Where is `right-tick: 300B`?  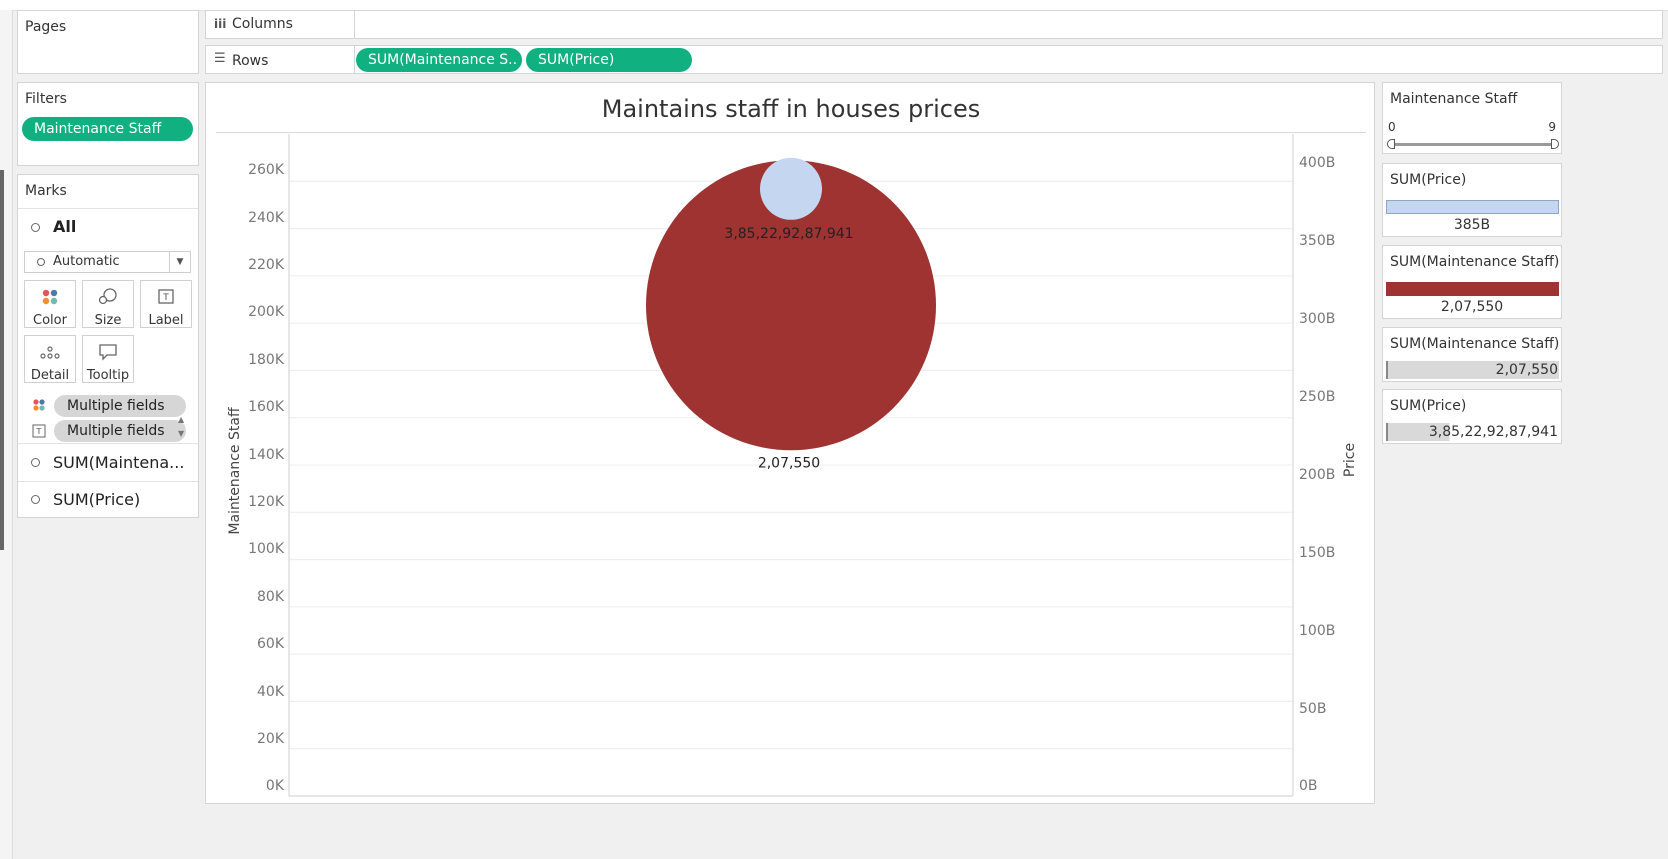 right-tick: 300B is located at coordinates (1317, 319).